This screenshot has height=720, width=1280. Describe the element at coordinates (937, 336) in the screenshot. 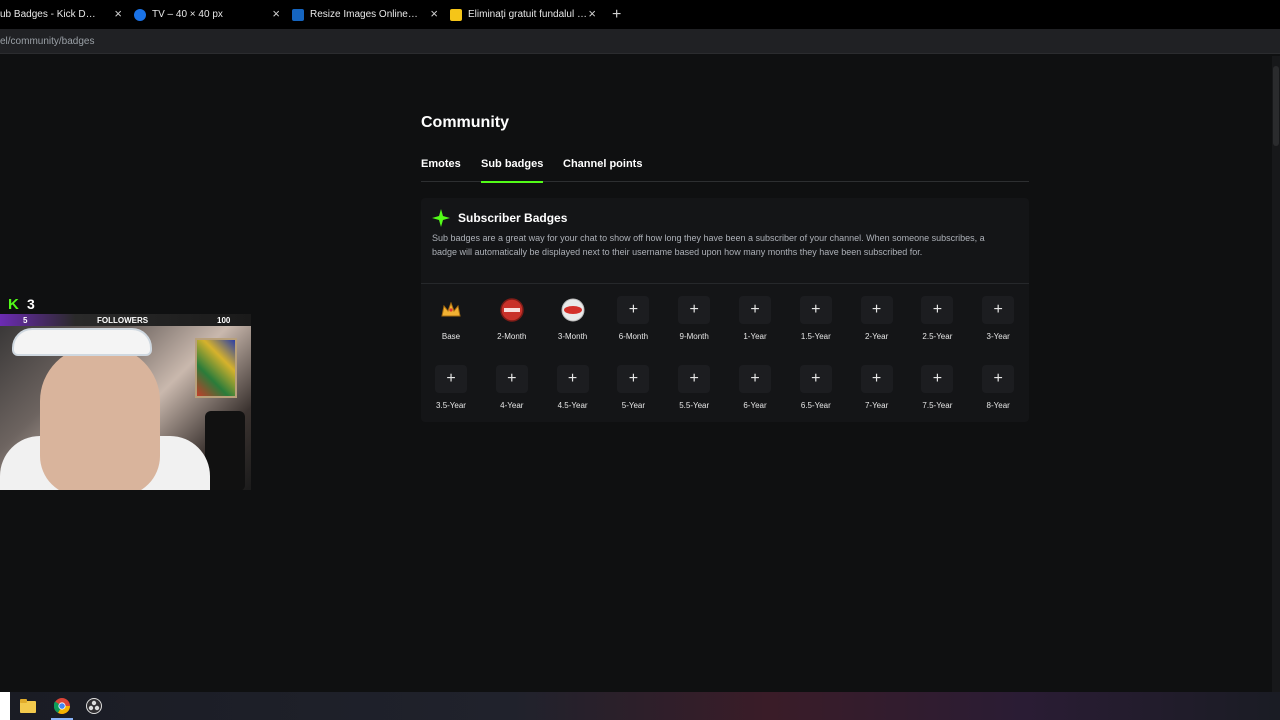

I see `badge-label: 2.5-Year` at that location.